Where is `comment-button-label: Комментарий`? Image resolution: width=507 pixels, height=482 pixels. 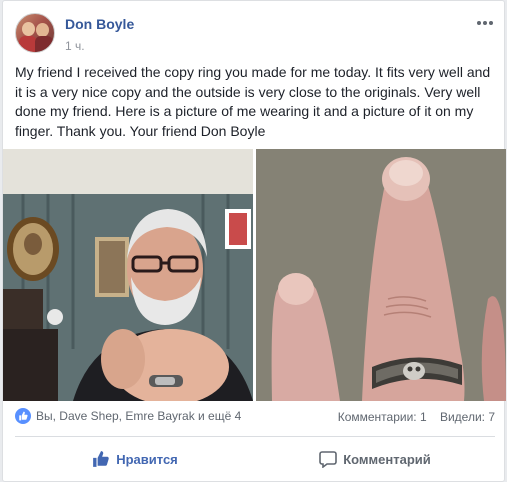
comment-button-label: Комментарий is located at coordinates (387, 459).